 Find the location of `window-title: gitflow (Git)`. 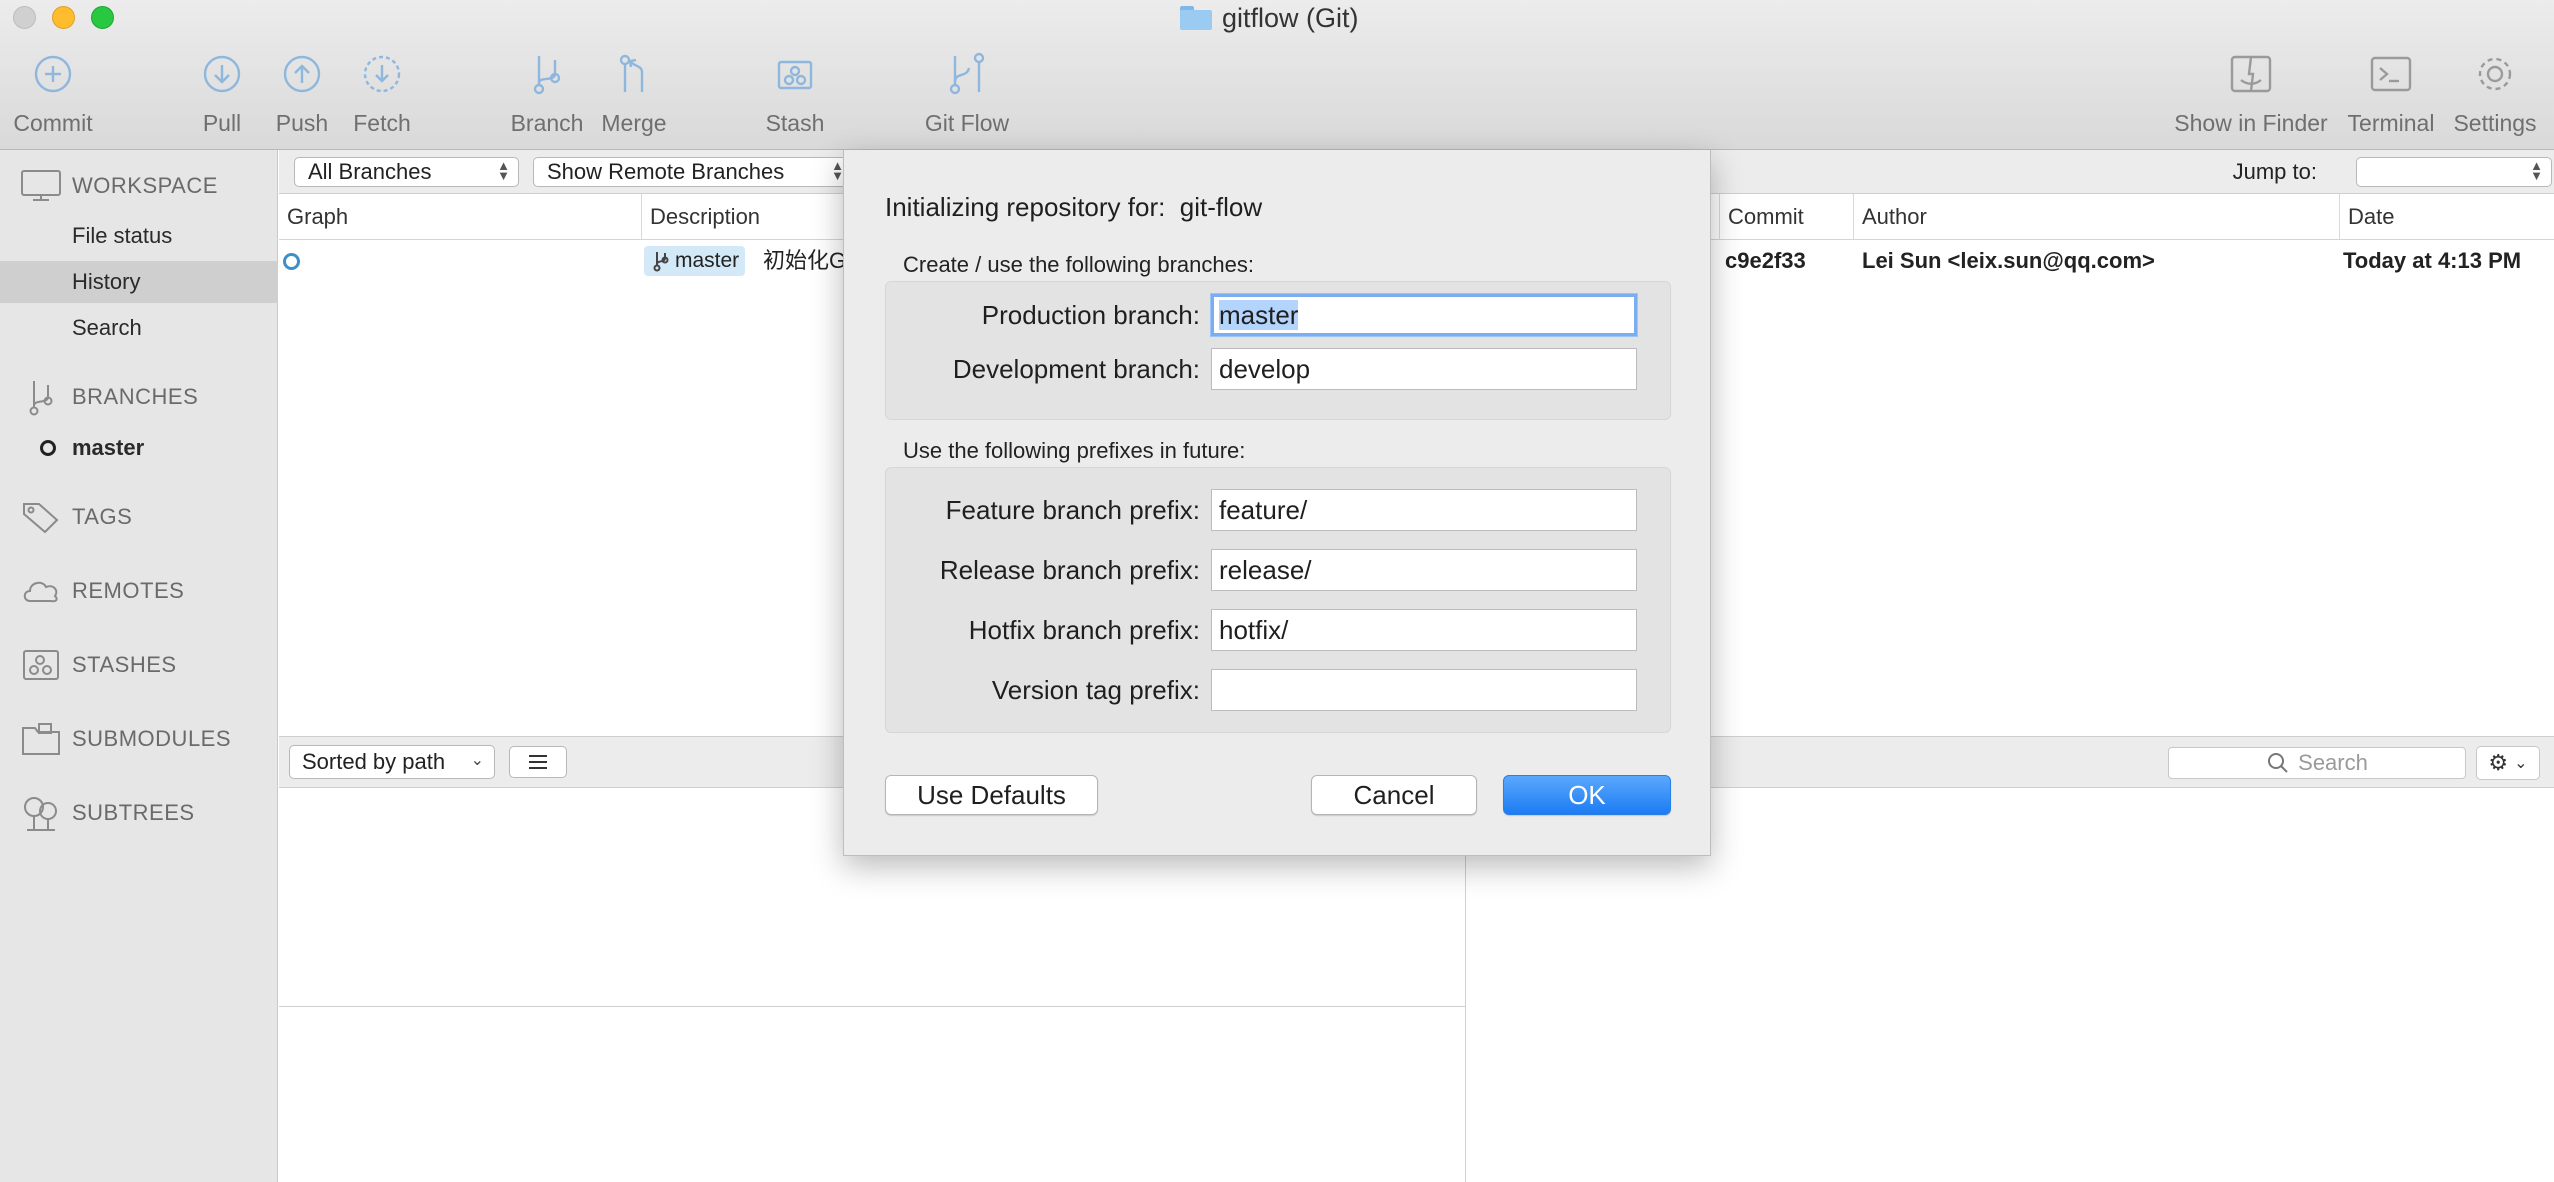

window-title: gitflow (Git) is located at coordinates (1269, 18).